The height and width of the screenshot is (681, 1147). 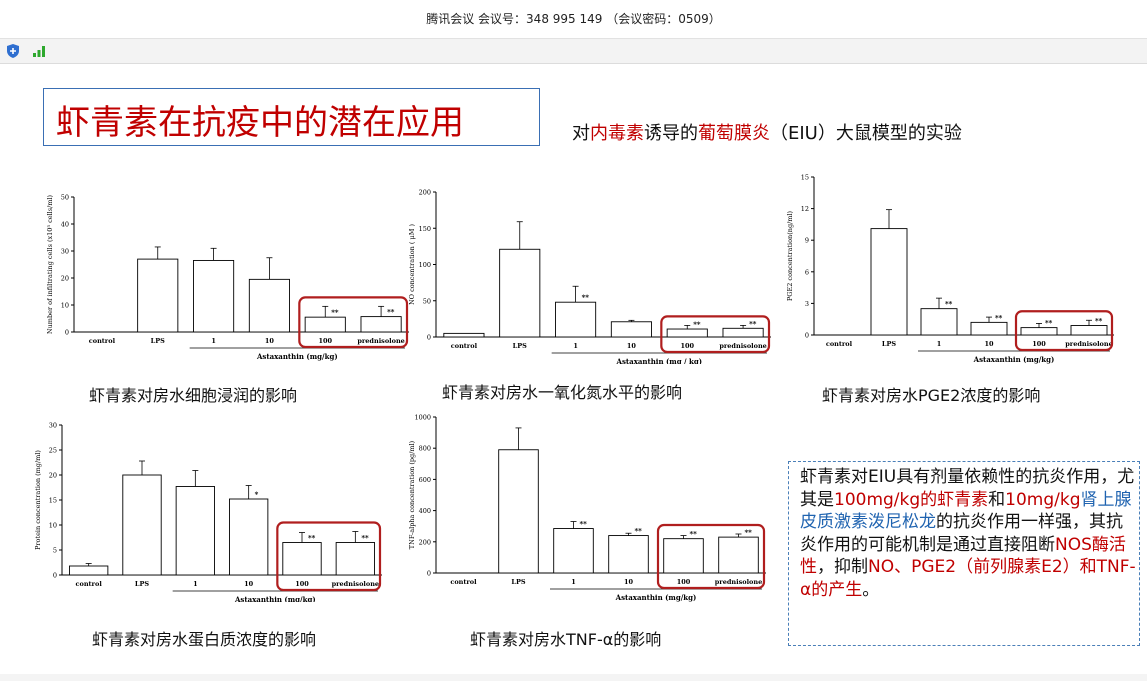 What do you see at coordinates (573, 677) in the screenshot?
I see `slide-bottom-strip` at bounding box center [573, 677].